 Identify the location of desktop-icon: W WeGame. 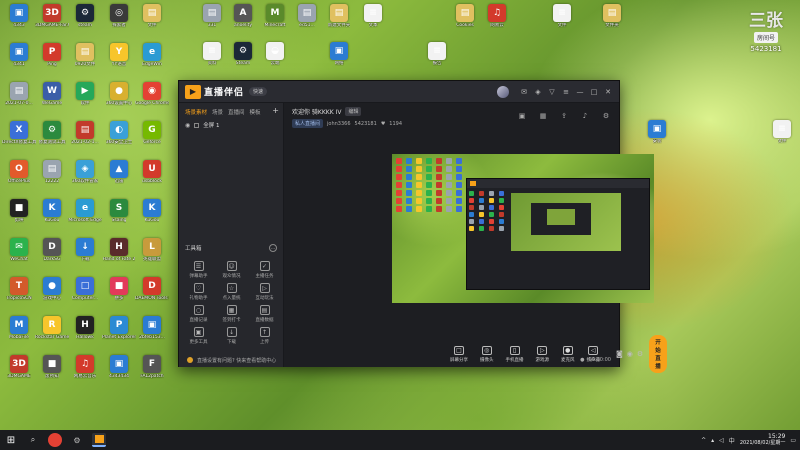
(52, 99).